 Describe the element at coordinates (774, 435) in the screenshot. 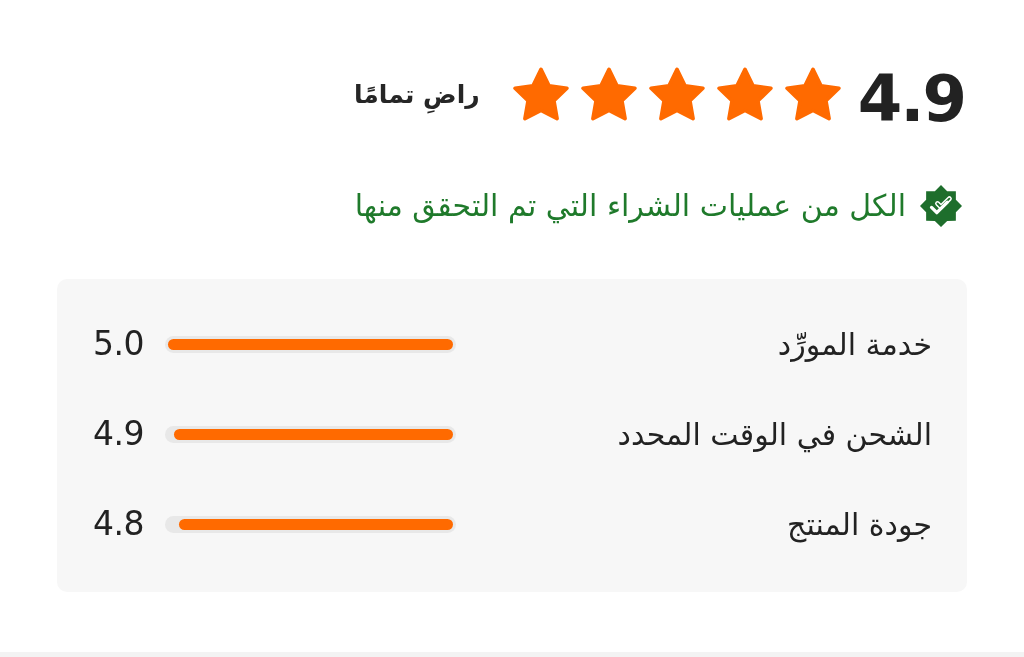

I see `criterion-label: الشحن في الوقت المحدد` at that location.